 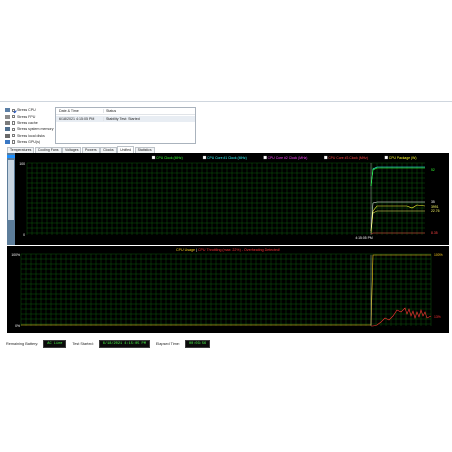 What do you see at coordinates (364, 238) in the screenshot?
I see `time-label: 4:15:05 PM` at bounding box center [364, 238].